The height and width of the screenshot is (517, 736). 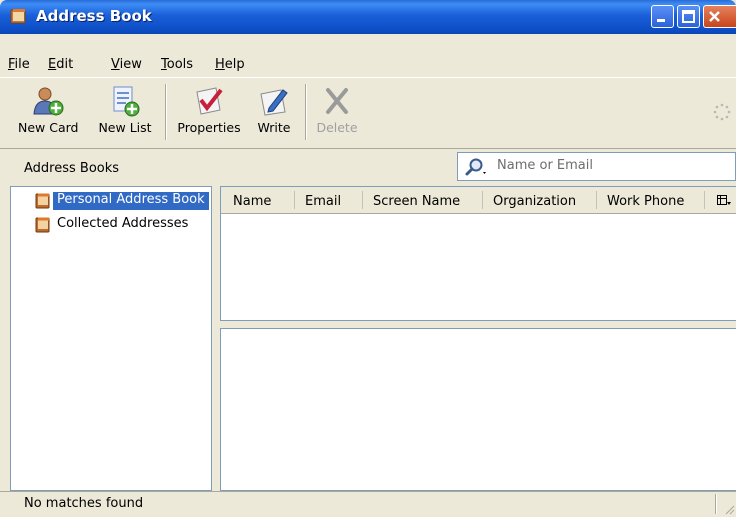 I want to click on menu-view: View, so click(x=126, y=64).